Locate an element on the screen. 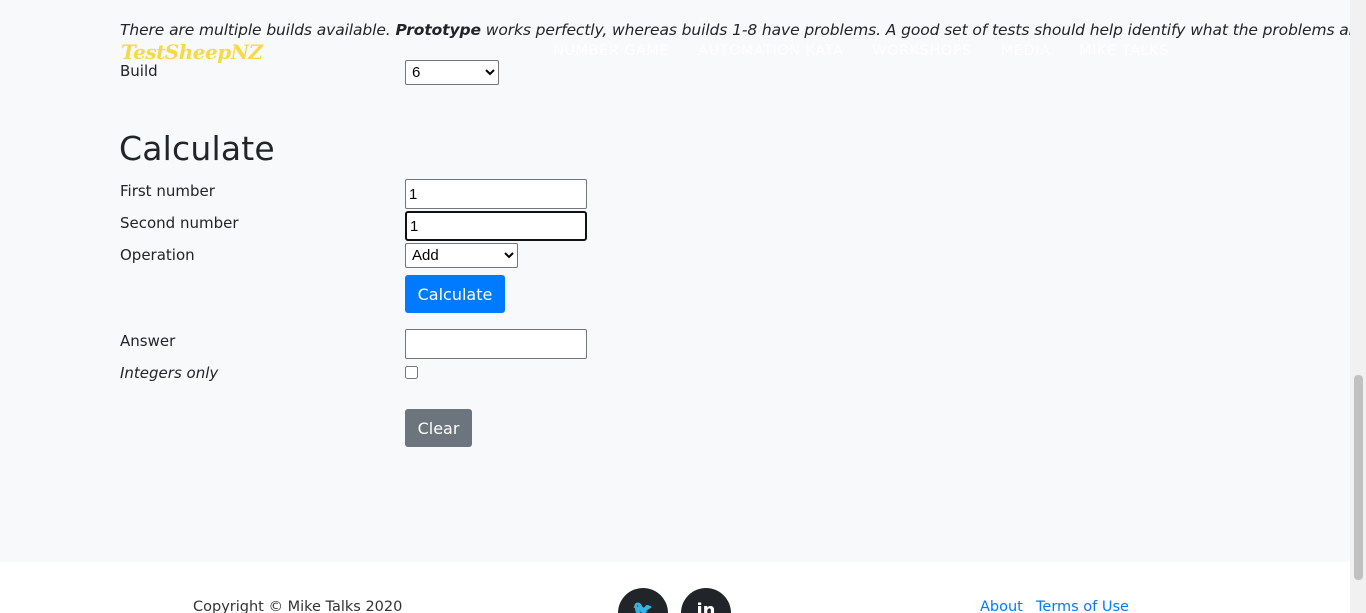  clear-button: Clear is located at coordinates (438, 428).